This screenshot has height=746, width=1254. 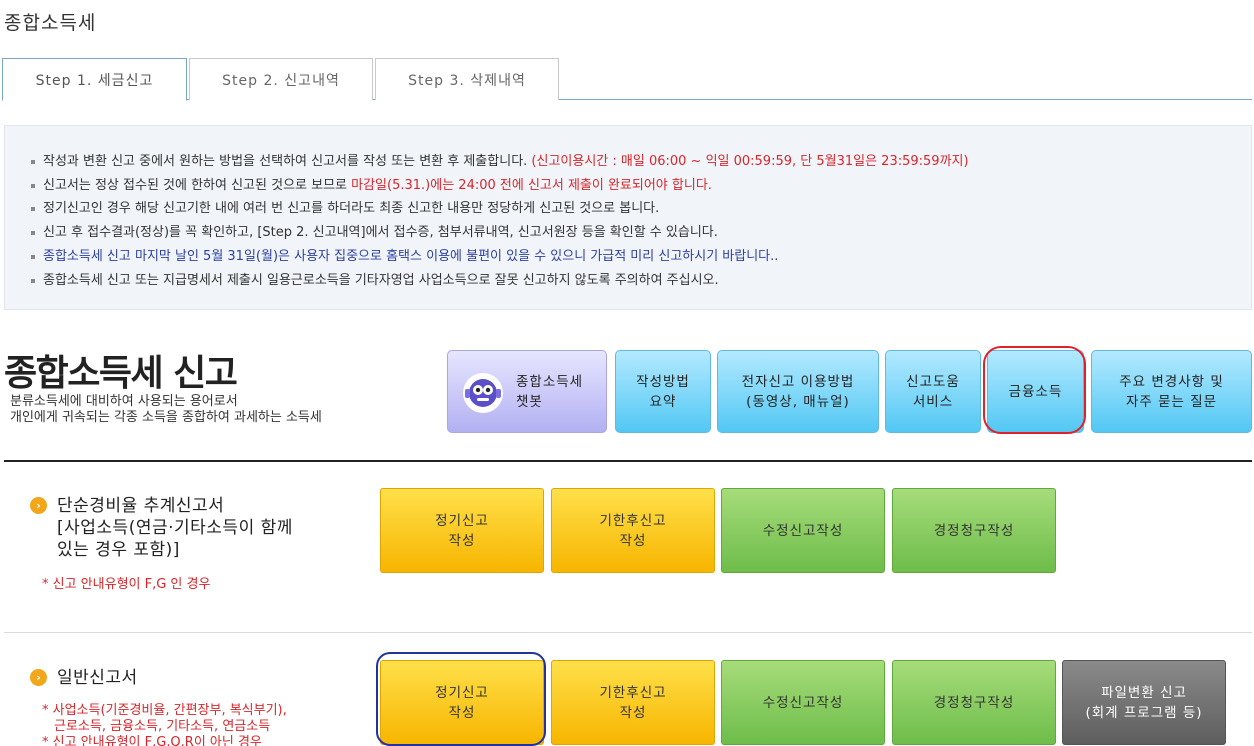 I want to click on general-amend-button: 수정신고작성, so click(x=803, y=702).